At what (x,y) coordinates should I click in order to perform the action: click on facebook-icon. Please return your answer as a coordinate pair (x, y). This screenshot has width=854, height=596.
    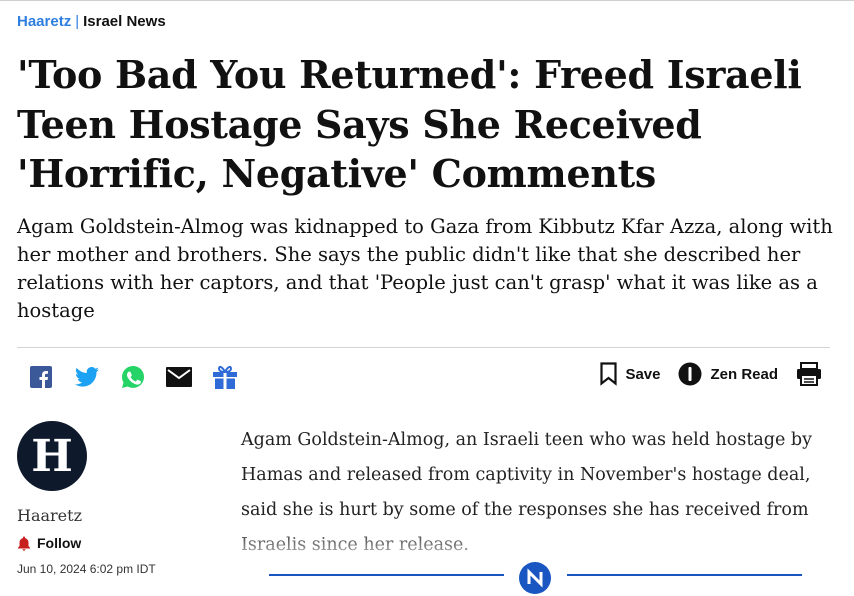
    Looking at the image, I should click on (41, 377).